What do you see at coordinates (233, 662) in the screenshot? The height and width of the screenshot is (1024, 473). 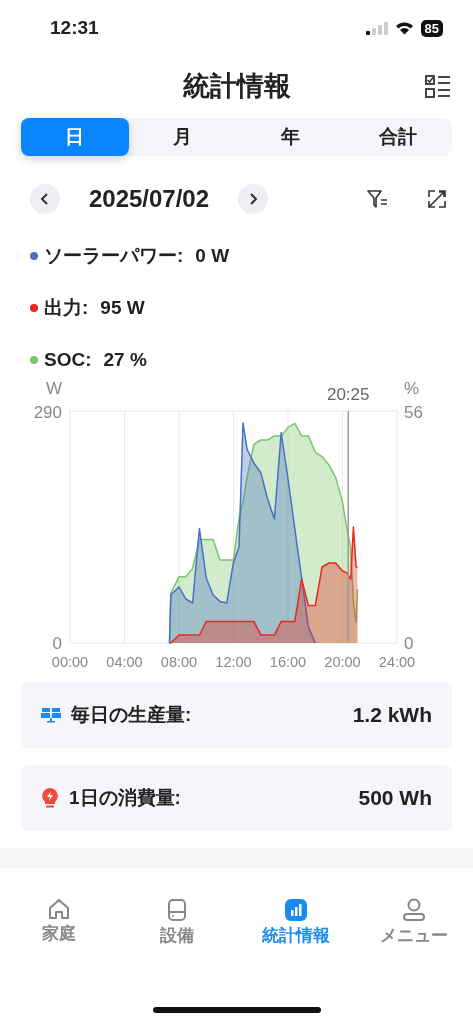 I see `axis-label: 12:00` at bounding box center [233, 662].